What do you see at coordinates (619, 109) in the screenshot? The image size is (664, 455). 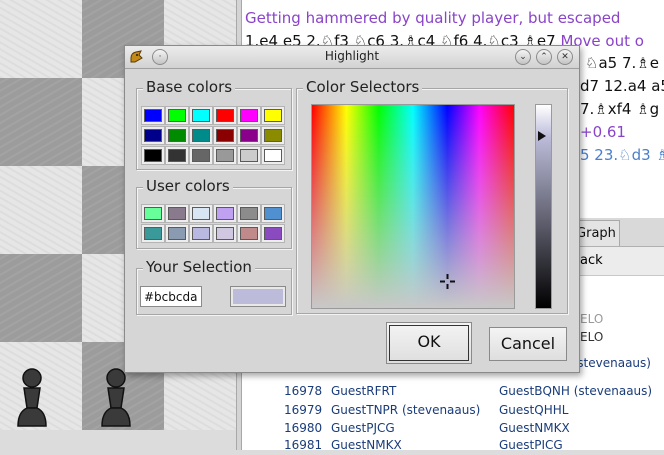 I see `move-list: 7.♗xf4 ♗g` at bounding box center [619, 109].